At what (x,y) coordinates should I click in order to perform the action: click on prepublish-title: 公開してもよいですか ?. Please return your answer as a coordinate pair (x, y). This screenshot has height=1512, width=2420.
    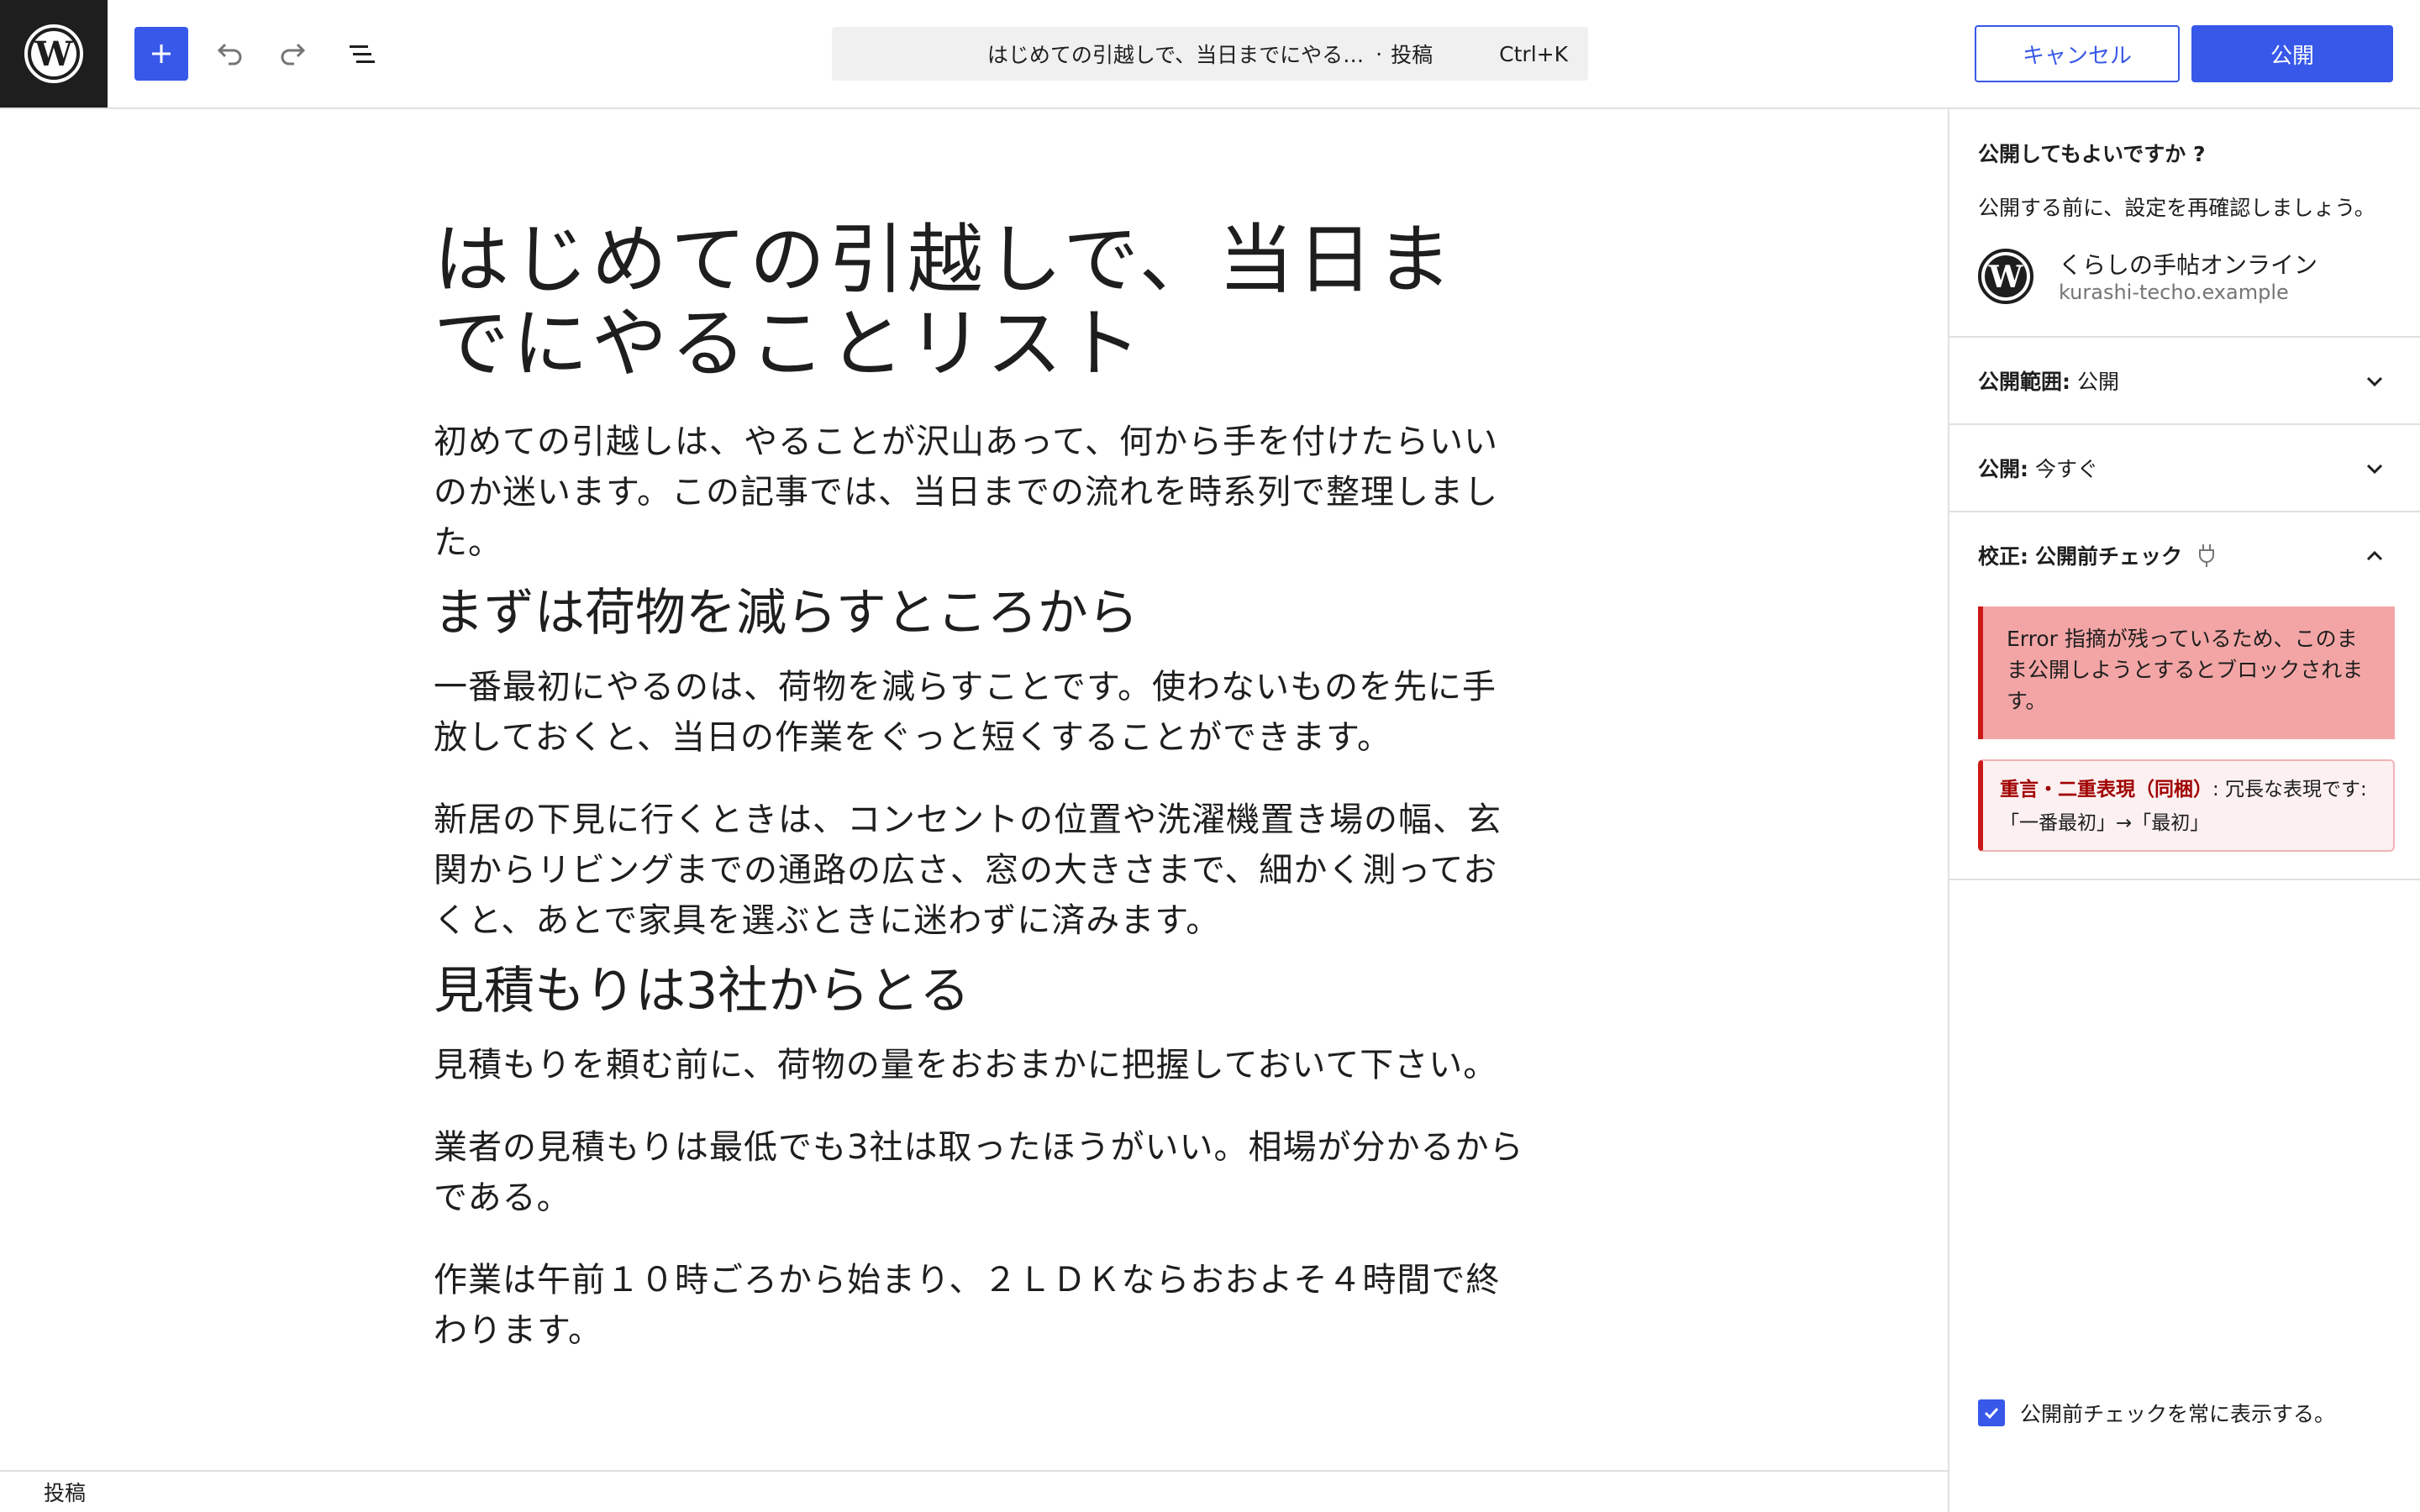
    Looking at the image, I should click on (2092, 154).